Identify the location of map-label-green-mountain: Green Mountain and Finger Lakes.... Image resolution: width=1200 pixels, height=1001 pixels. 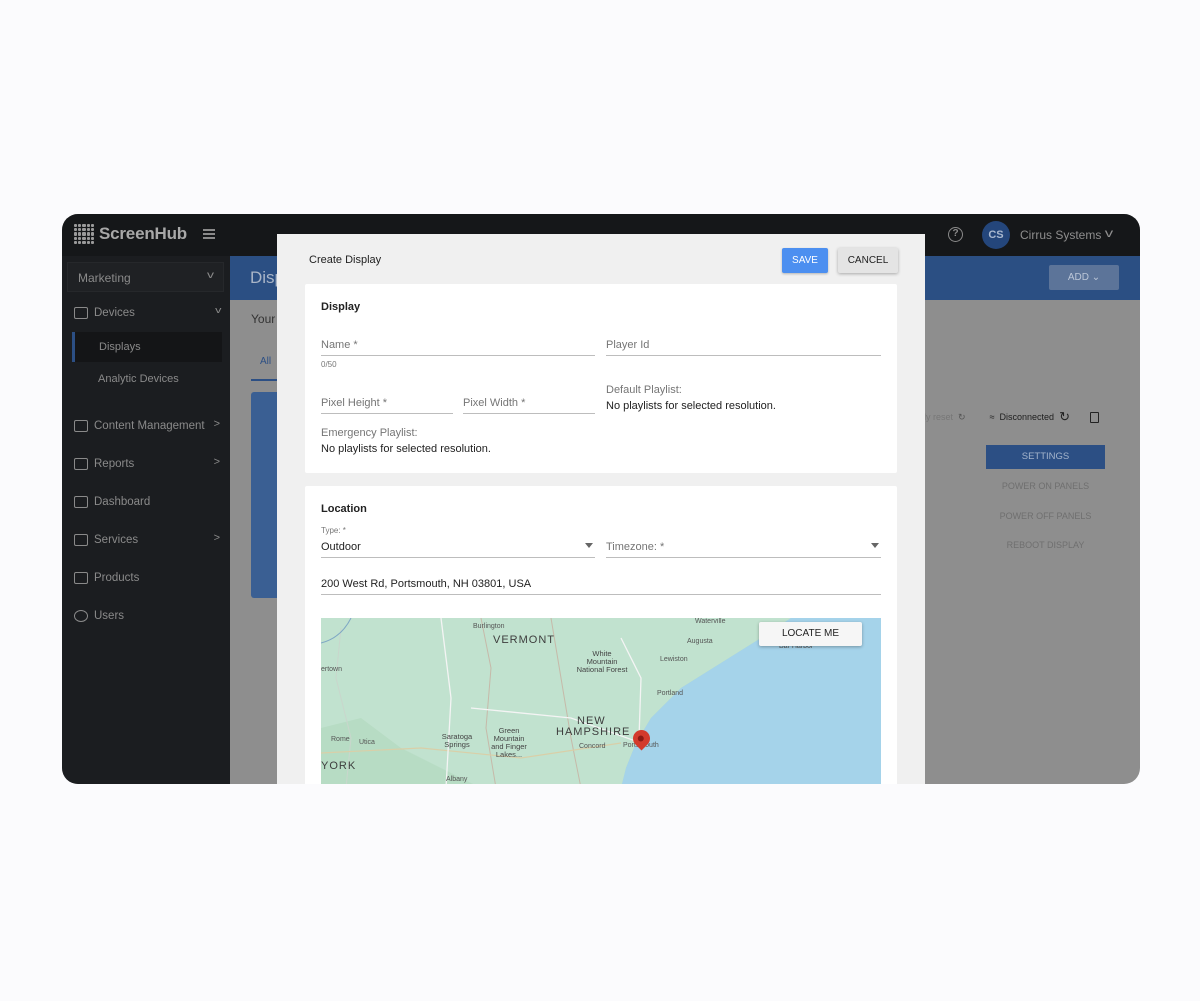
(509, 742).